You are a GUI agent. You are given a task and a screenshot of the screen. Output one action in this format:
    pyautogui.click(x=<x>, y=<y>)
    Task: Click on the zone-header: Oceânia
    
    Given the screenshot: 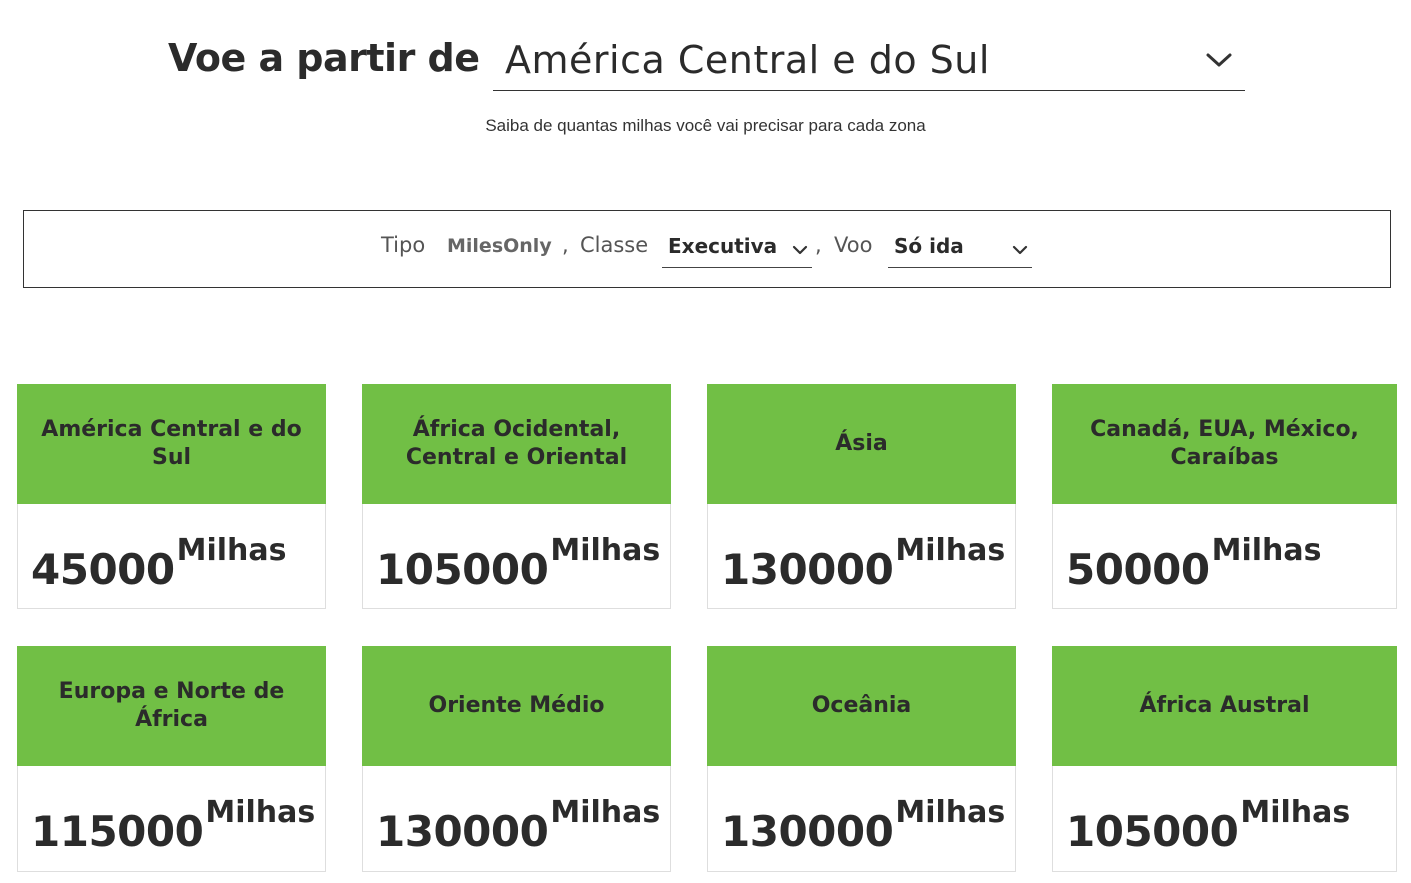 What is the action you would take?
    pyautogui.click(x=861, y=706)
    